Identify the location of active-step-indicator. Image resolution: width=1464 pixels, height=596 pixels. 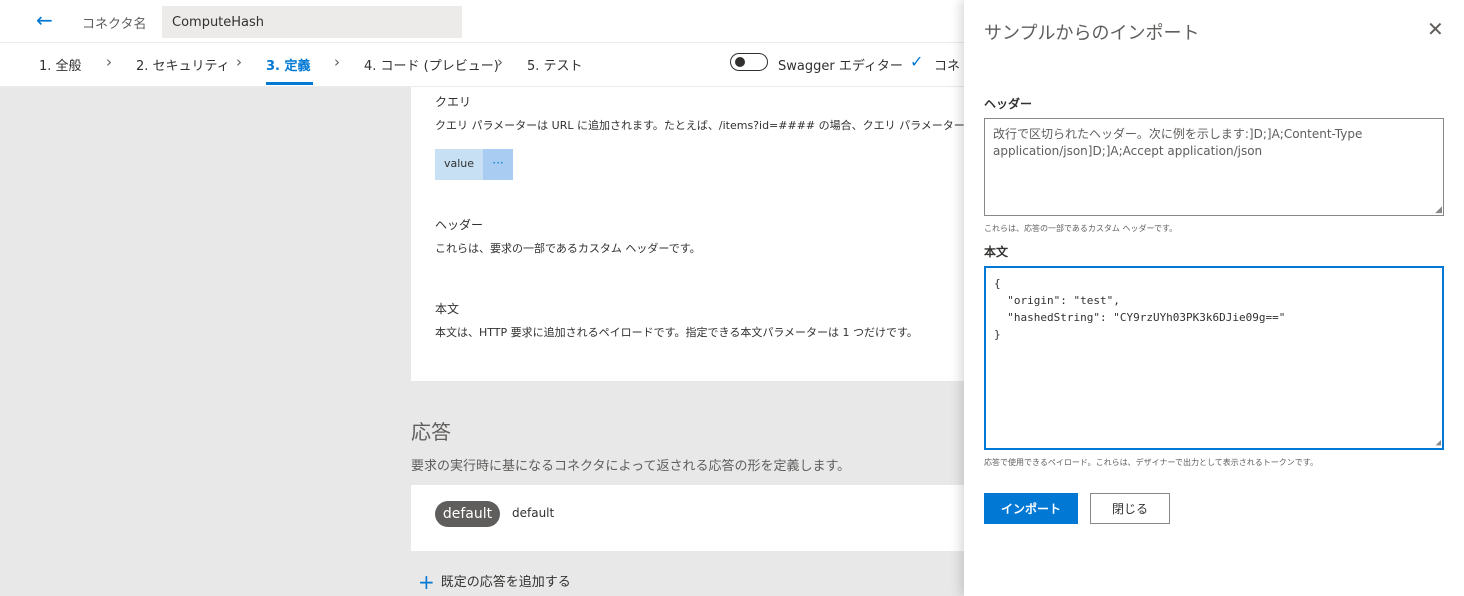
(289, 83).